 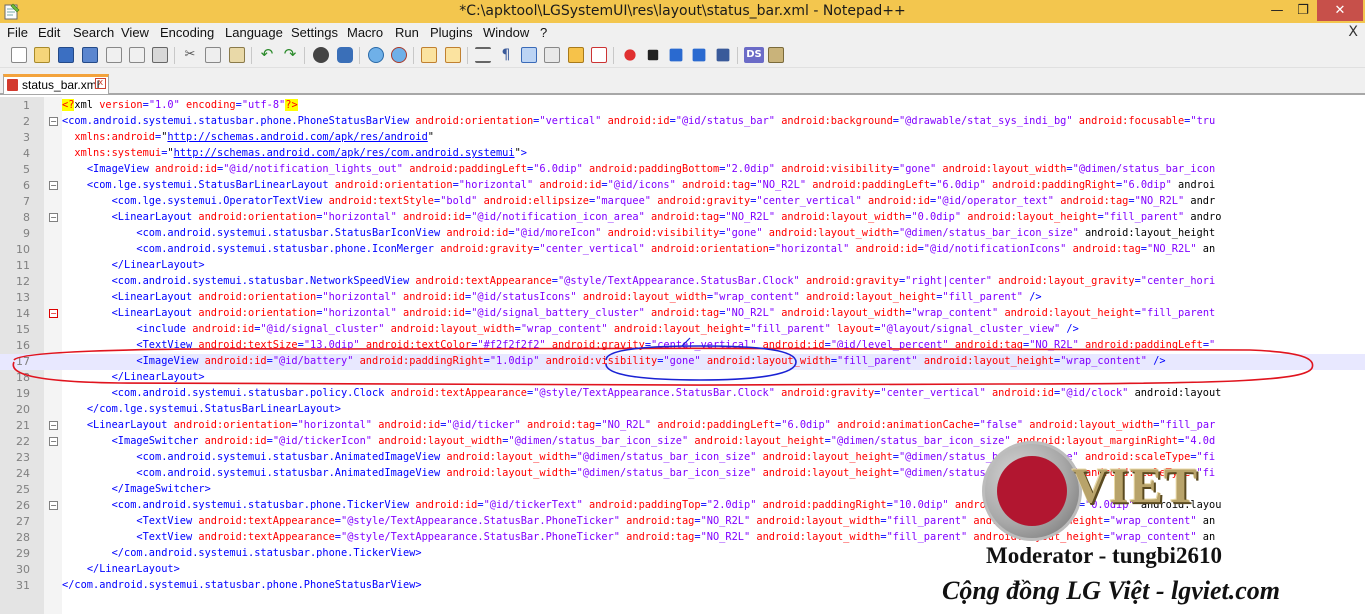 I want to click on function-list-icon, so click(x=599, y=55).